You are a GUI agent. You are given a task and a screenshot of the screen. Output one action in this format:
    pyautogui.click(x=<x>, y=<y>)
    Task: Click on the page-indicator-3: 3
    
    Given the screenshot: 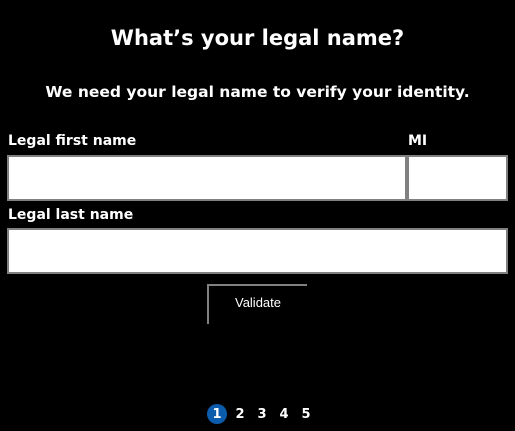 What is the action you would take?
    pyautogui.click(x=262, y=414)
    